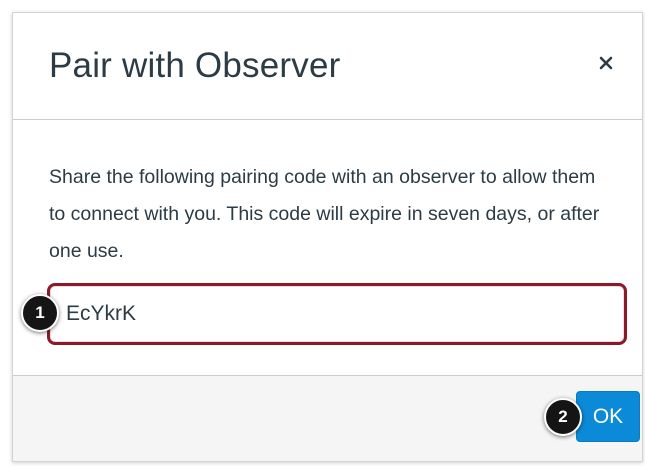 The height and width of the screenshot is (466, 645). I want to click on dialog-title: Pair with Observer, so click(195, 65).